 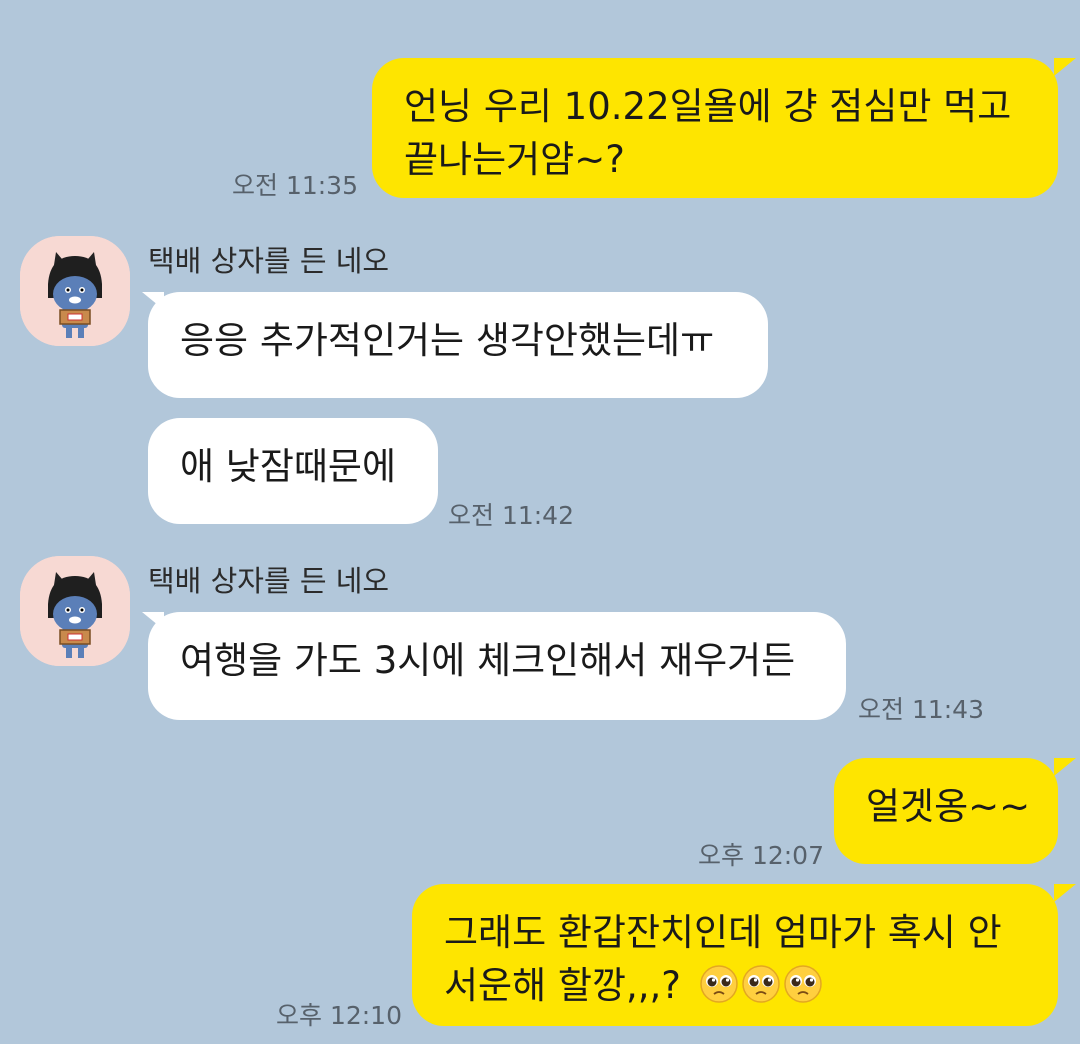 I want to click on message-time: 오전 11:42, so click(x=511, y=515).